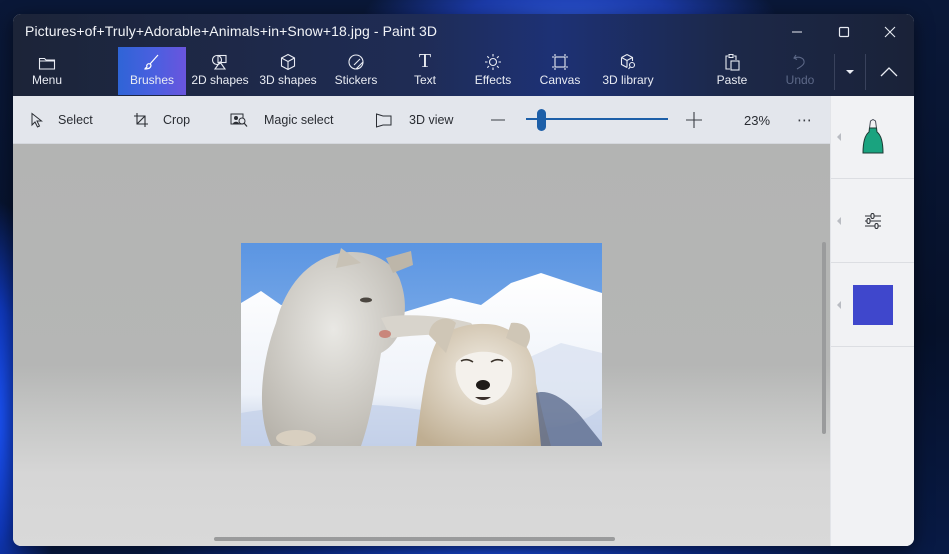  I want to click on crop-tool: Crop, so click(161, 120).